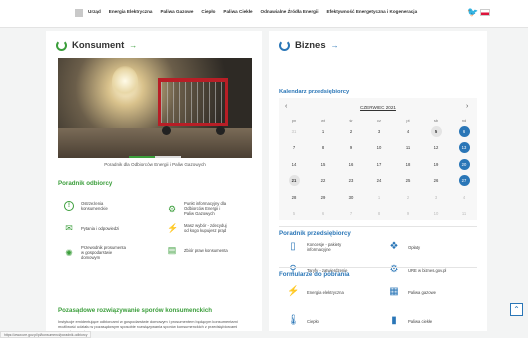  Describe the element at coordinates (323, 197) in the screenshot. I see `calendar-day: 29` at that location.